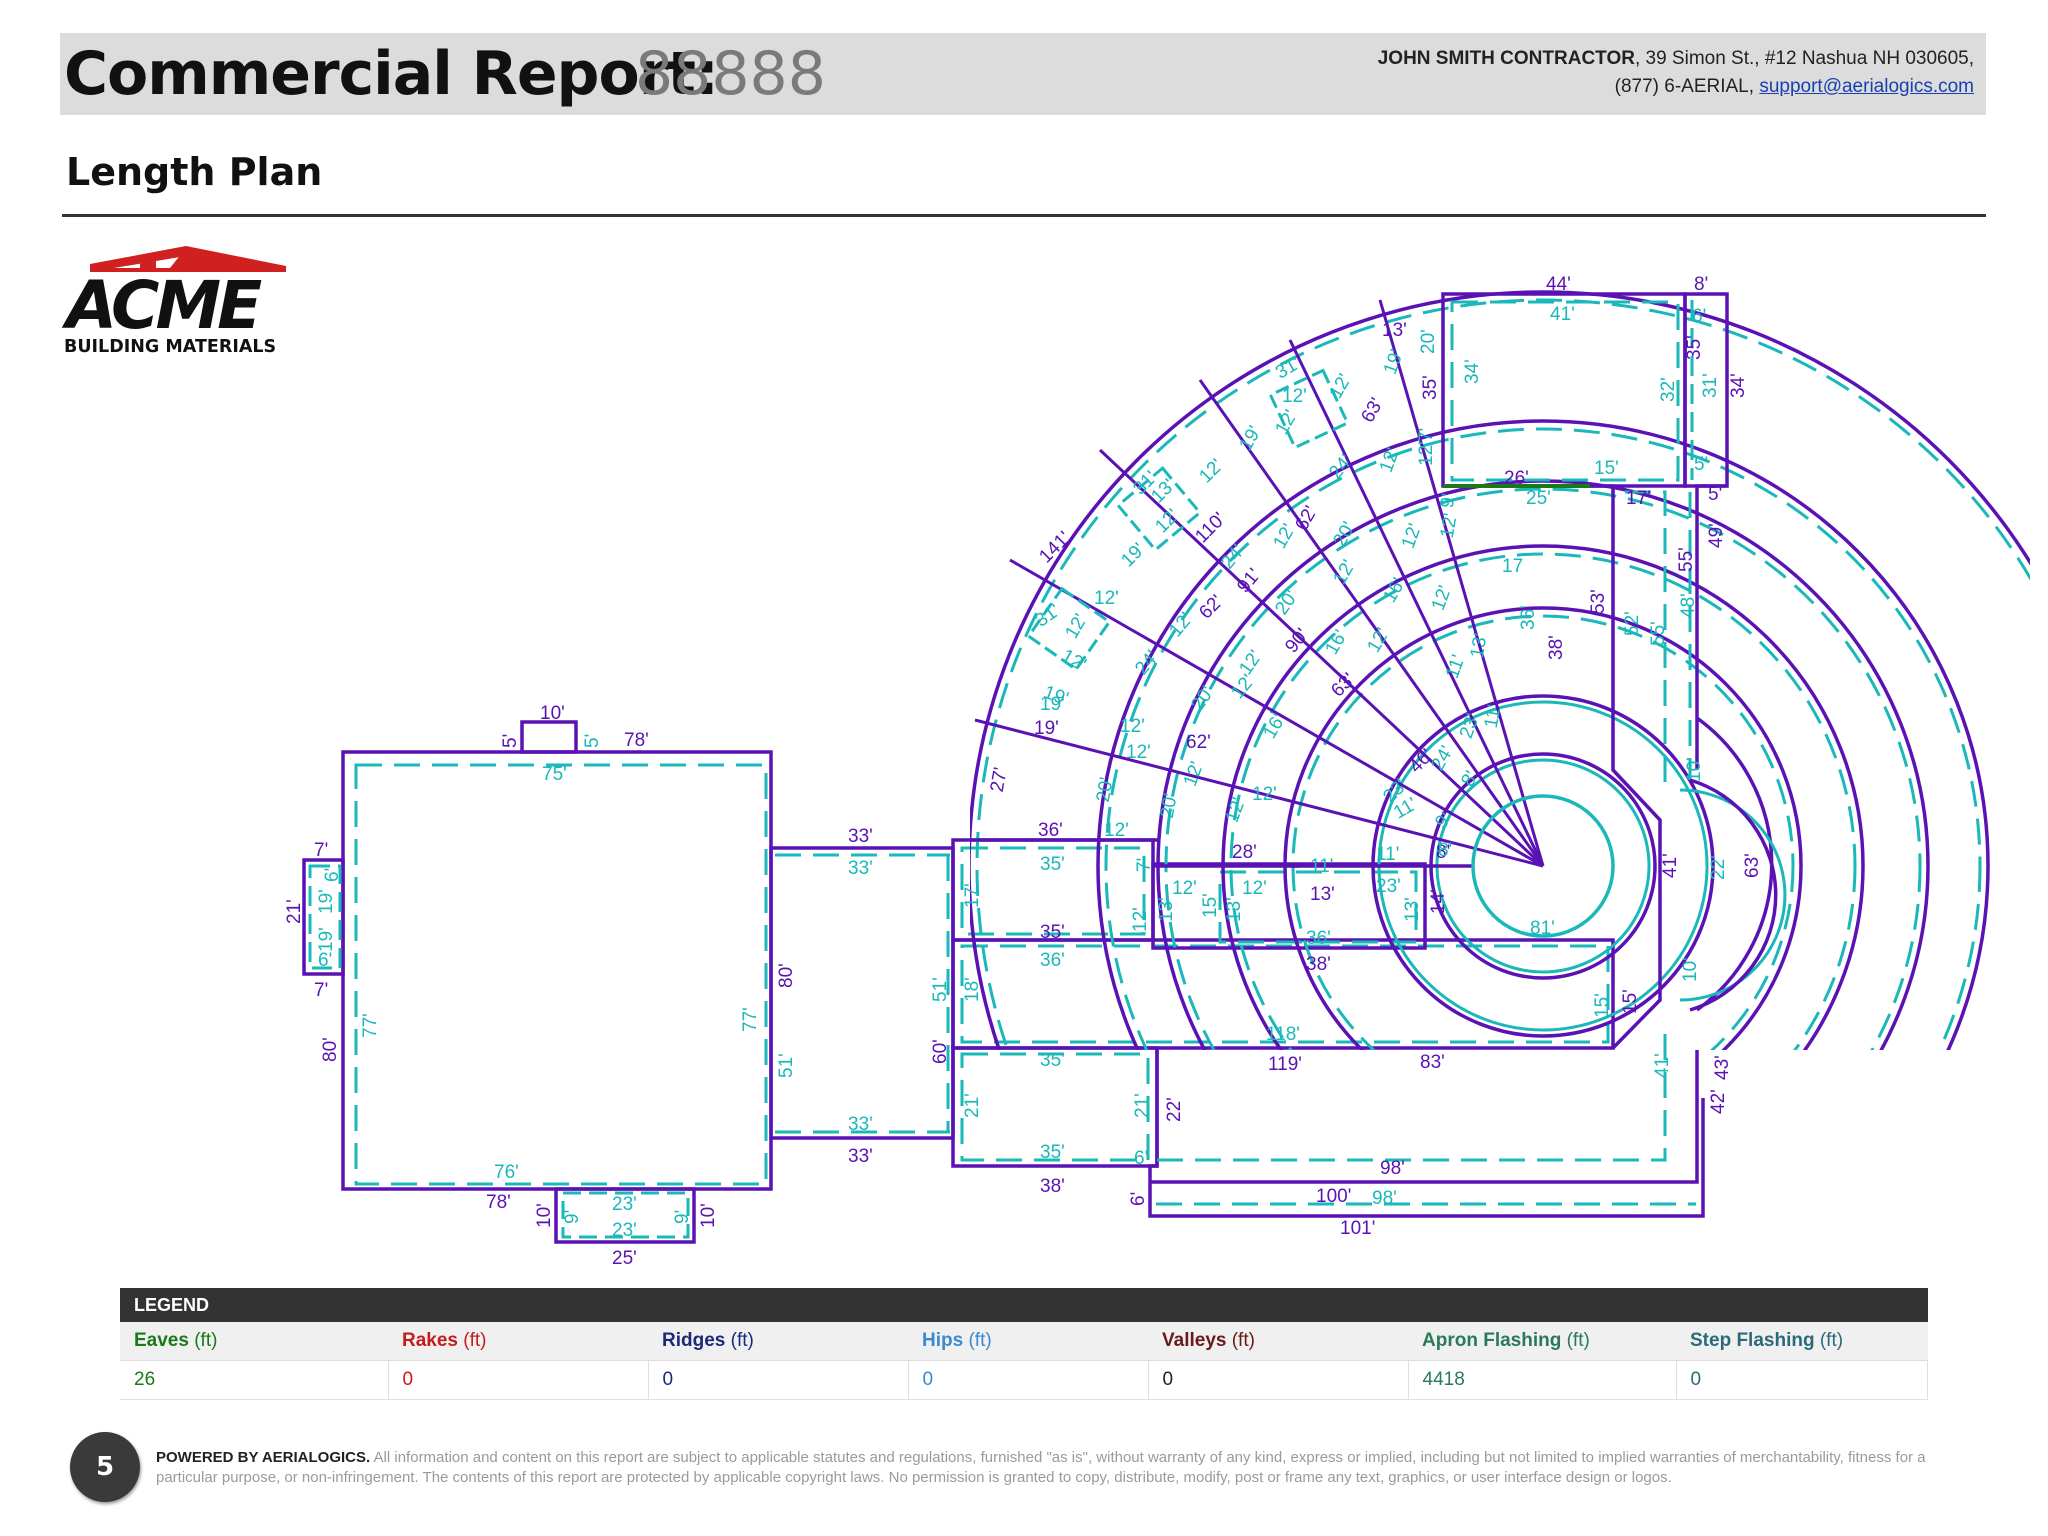 Image resolution: width=2048 pixels, height=1536 pixels. What do you see at coordinates (1283, 1034) in the screenshot?
I see `dim-label: 118'` at bounding box center [1283, 1034].